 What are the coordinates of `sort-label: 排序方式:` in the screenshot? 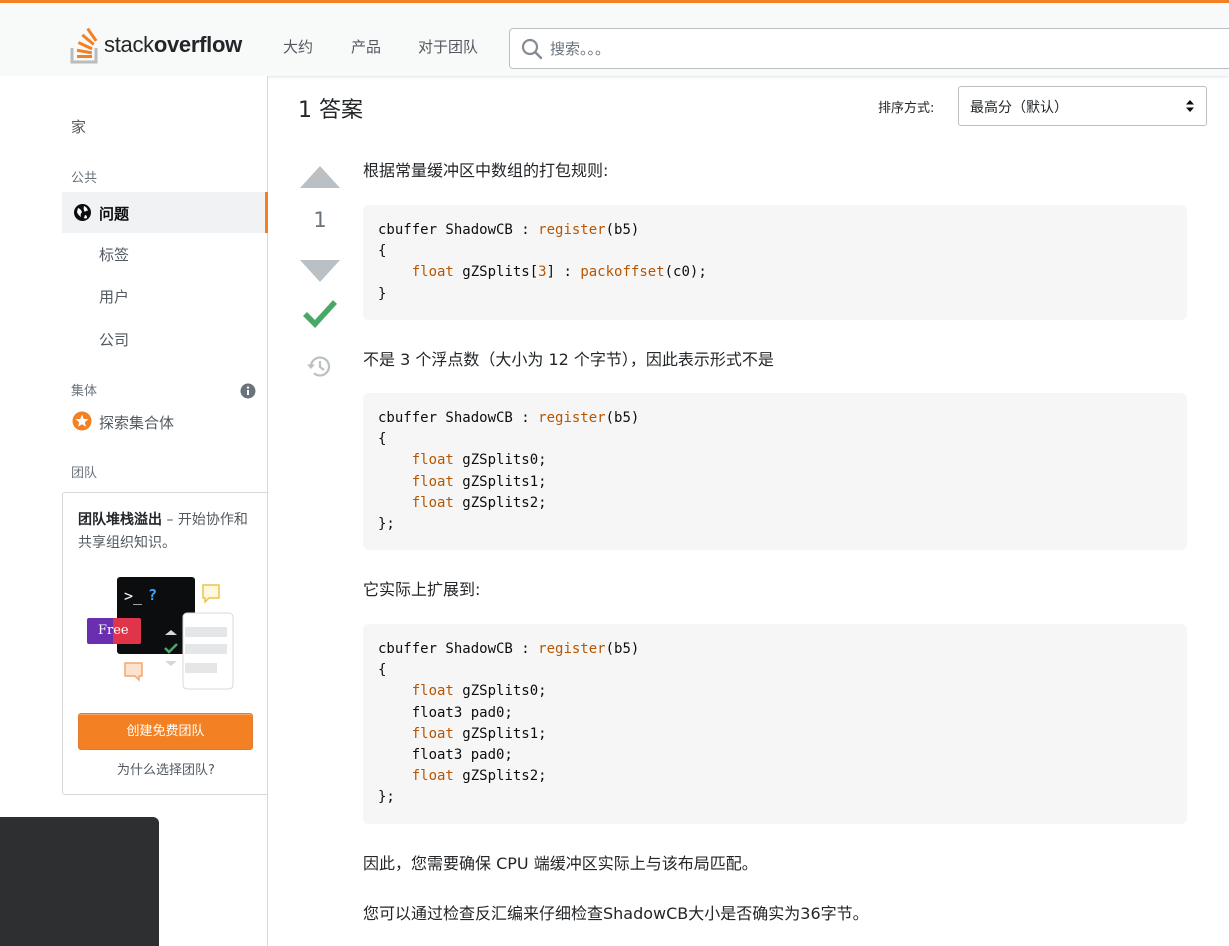 It's located at (906, 108).